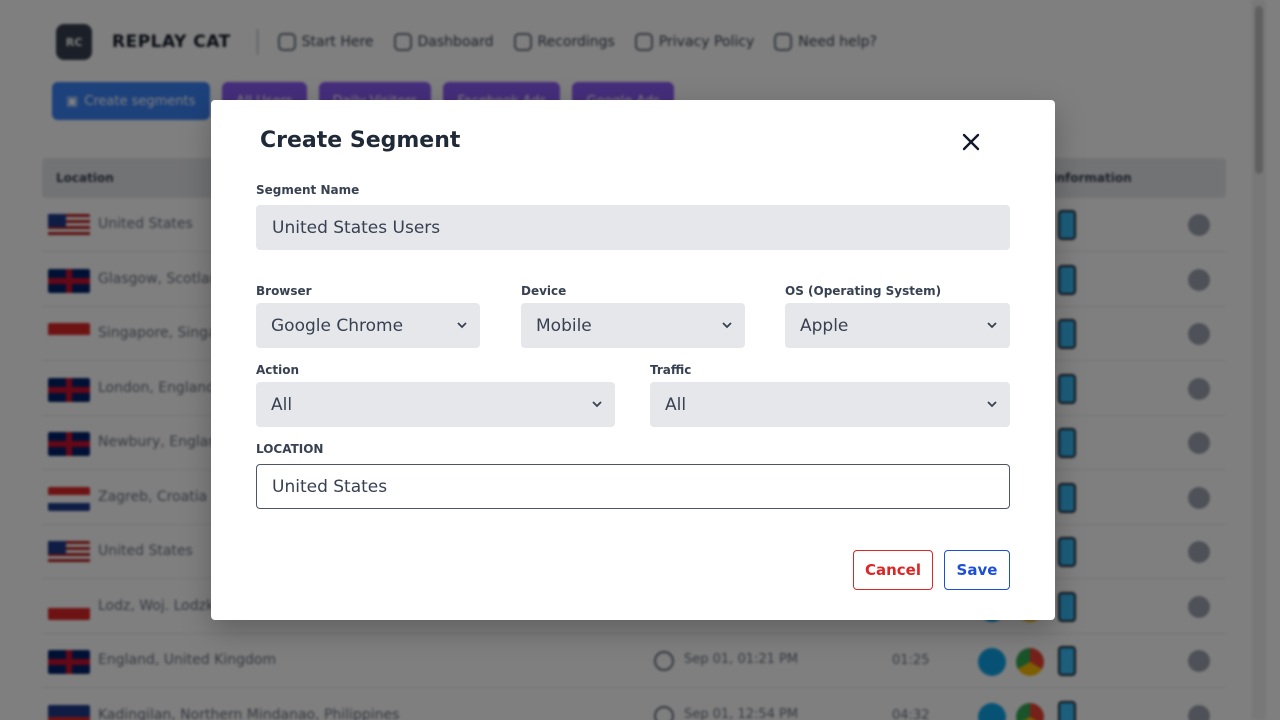 The width and height of the screenshot is (1280, 720). Describe the element at coordinates (278, 370) in the screenshot. I see `action-label: Action` at that location.